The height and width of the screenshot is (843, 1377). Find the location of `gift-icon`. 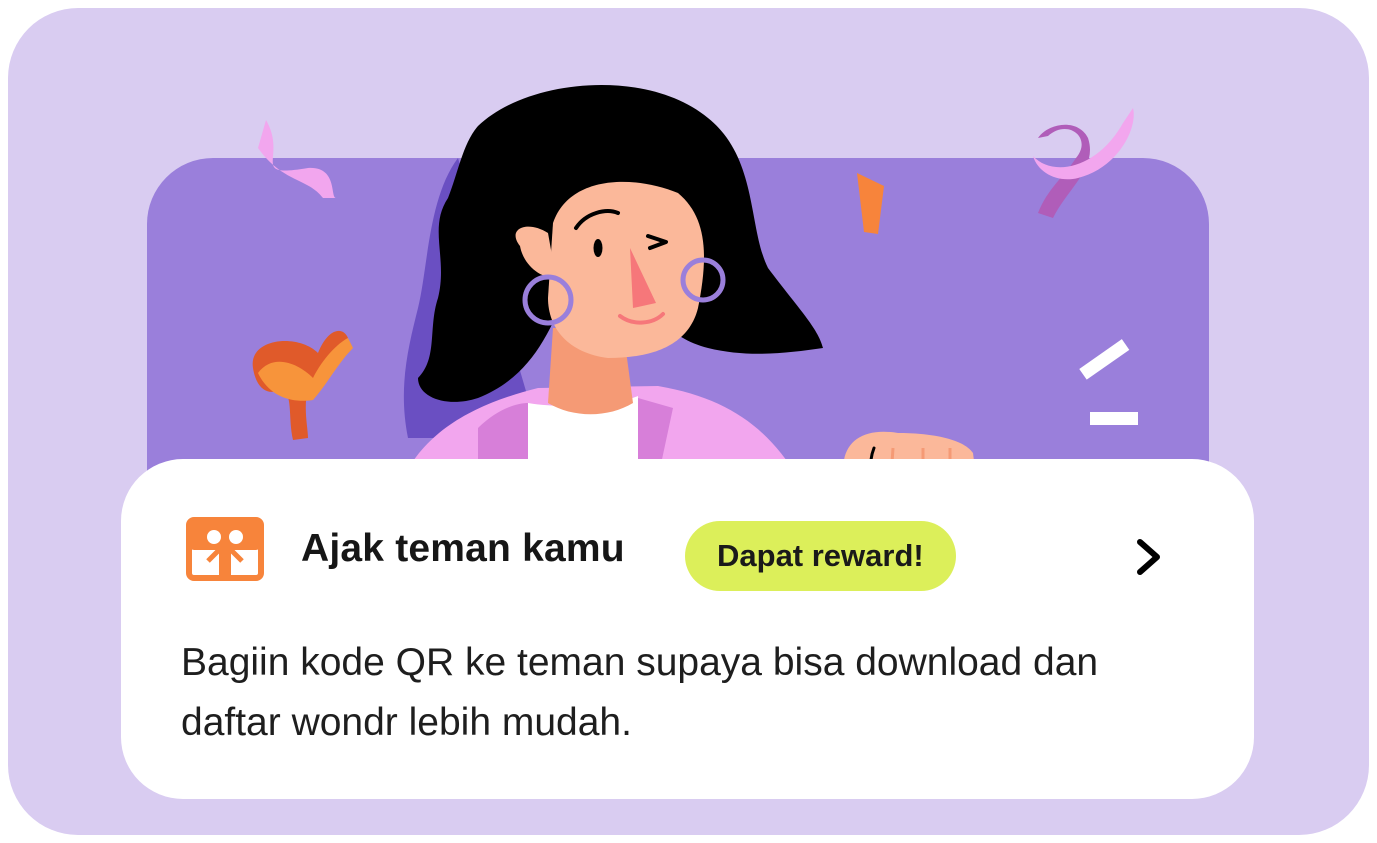

gift-icon is located at coordinates (225, 549).